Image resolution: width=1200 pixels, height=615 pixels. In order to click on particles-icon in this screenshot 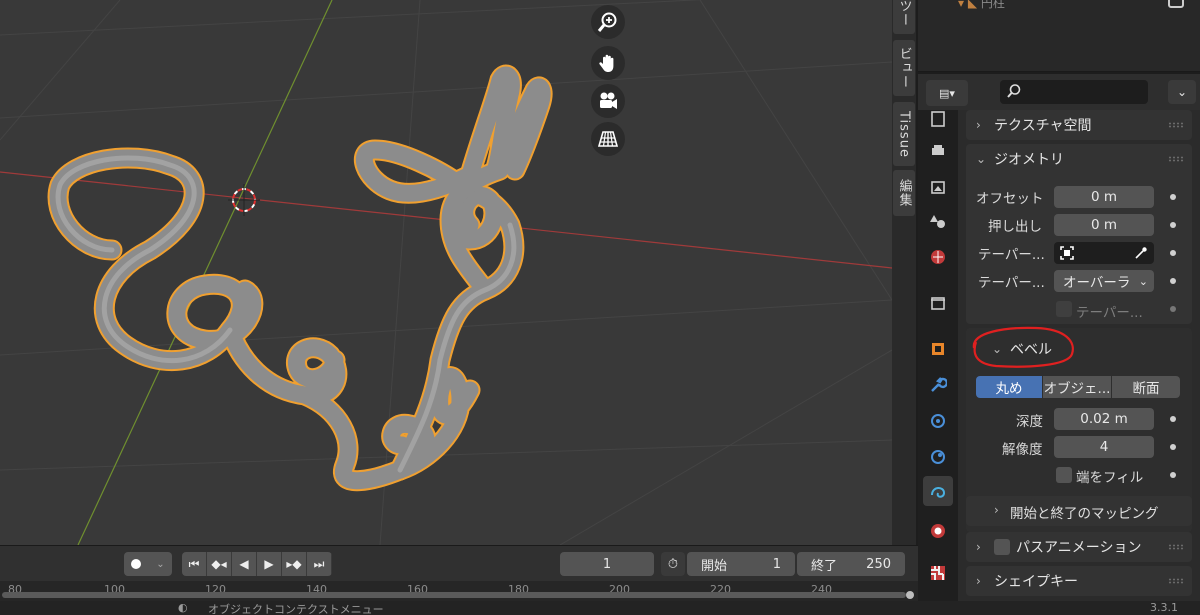, I will do `click(938, 421)`.